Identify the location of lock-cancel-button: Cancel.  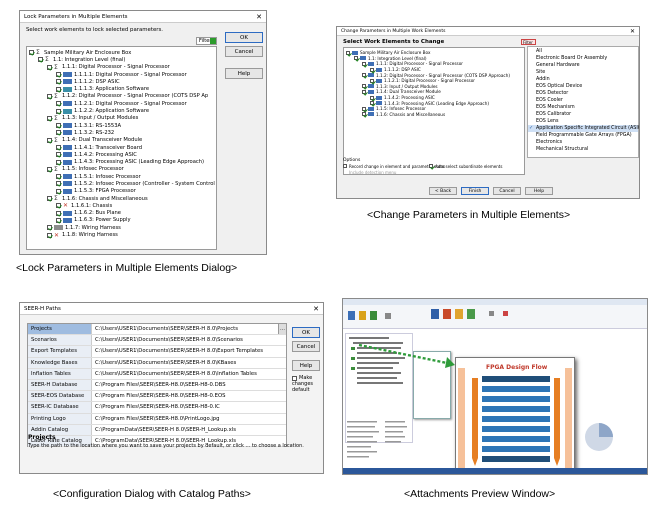
(244, 51).